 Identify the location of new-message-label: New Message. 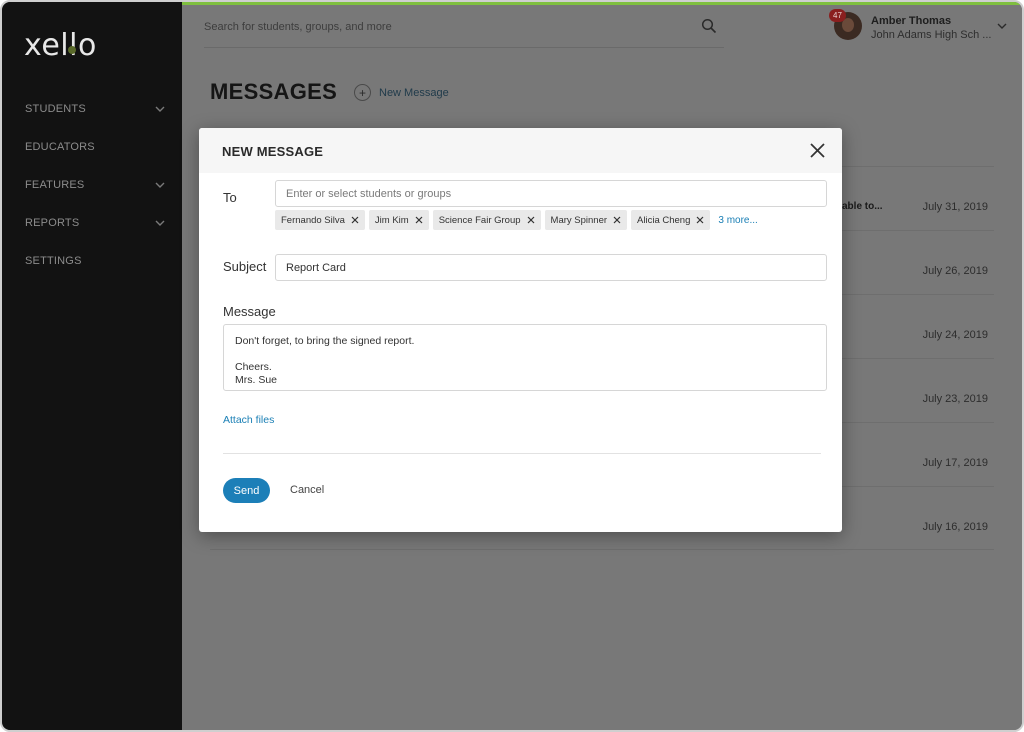
(414, 92).